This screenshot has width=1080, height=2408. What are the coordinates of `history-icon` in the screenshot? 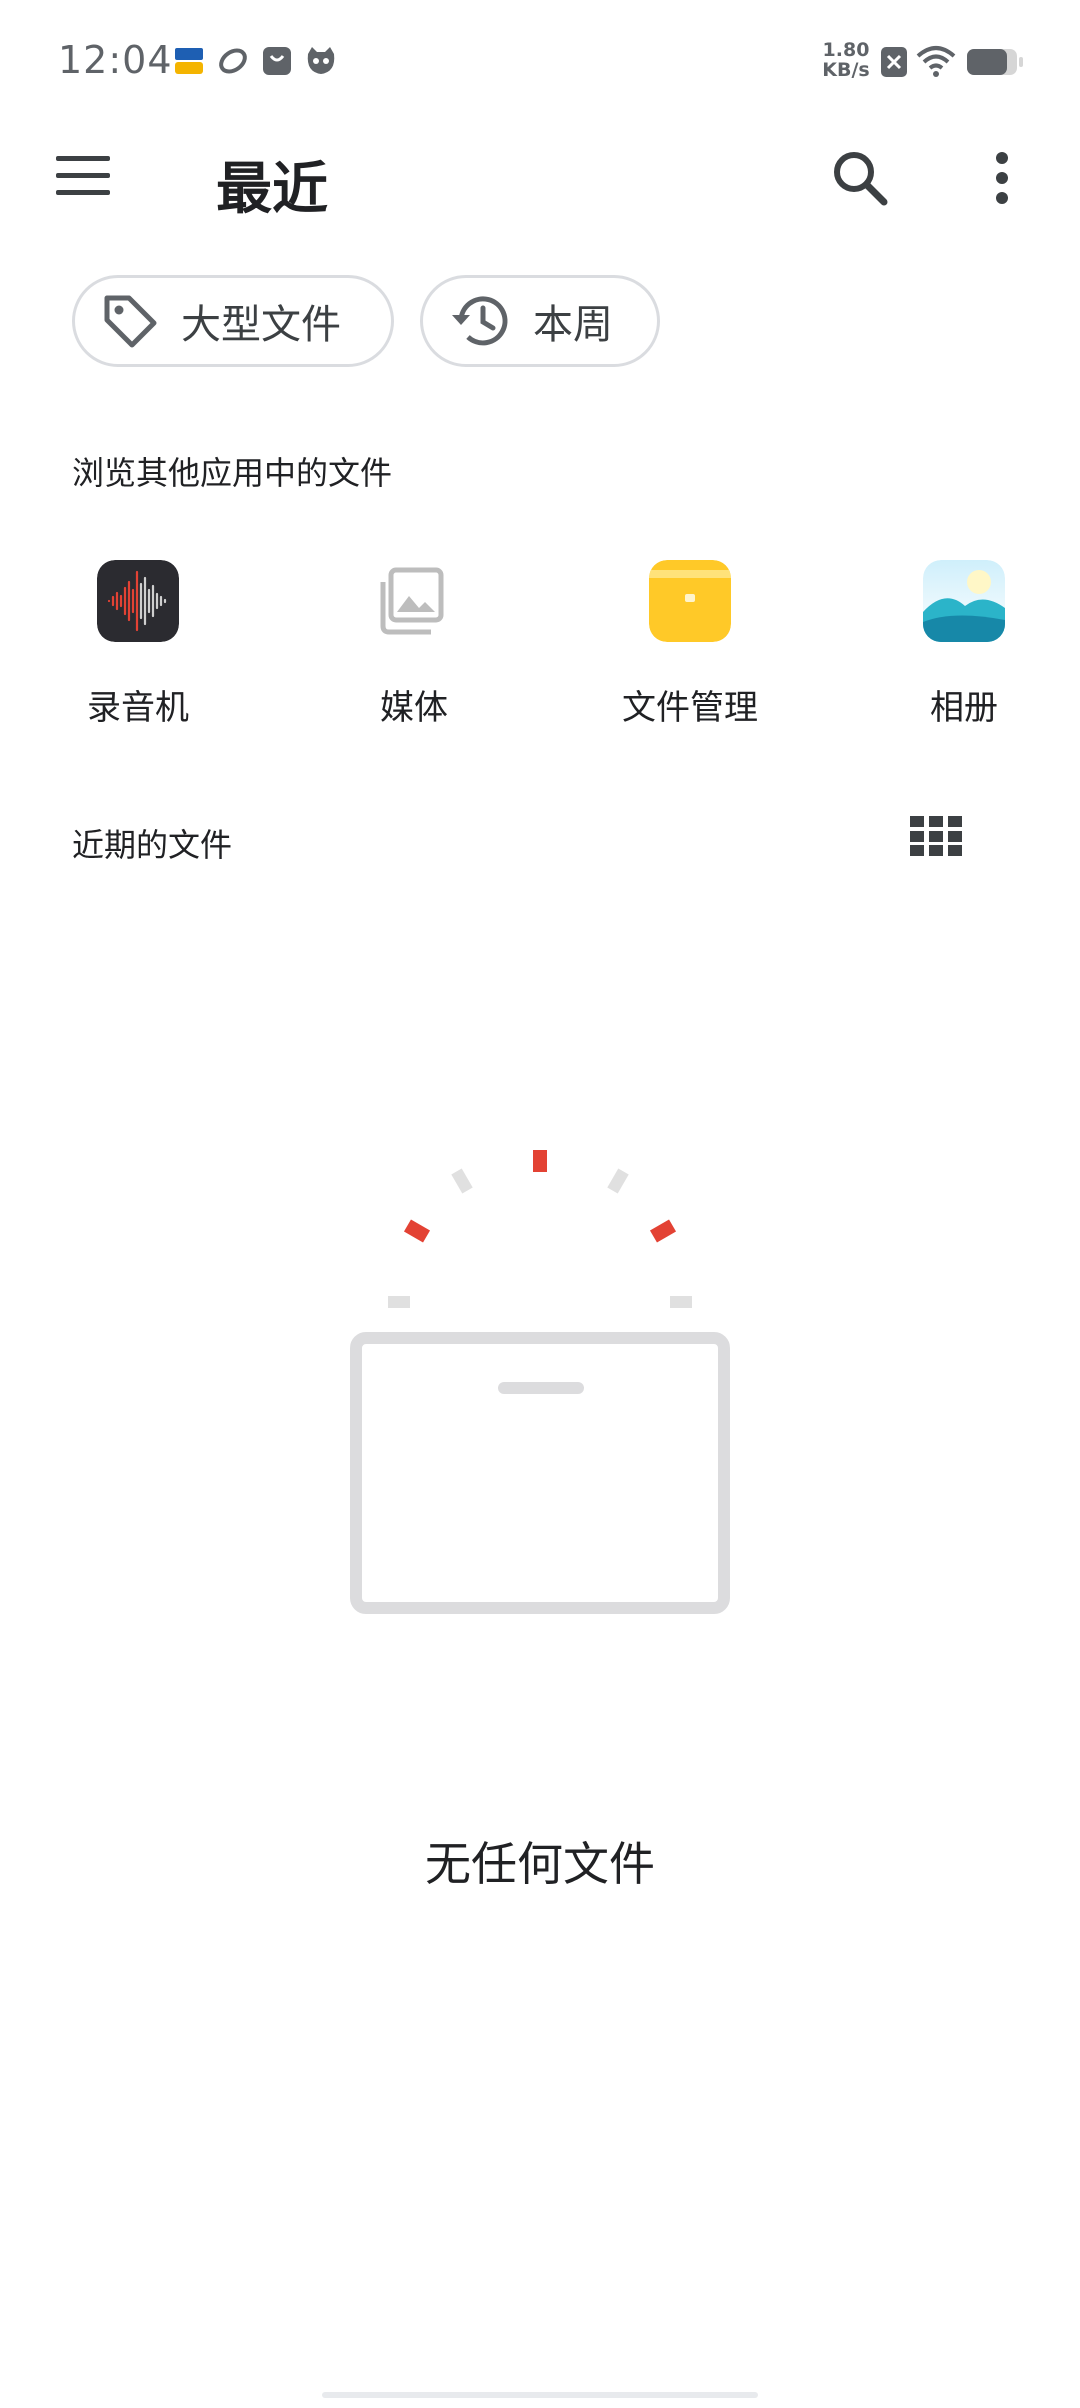 It's located at (480, 321).